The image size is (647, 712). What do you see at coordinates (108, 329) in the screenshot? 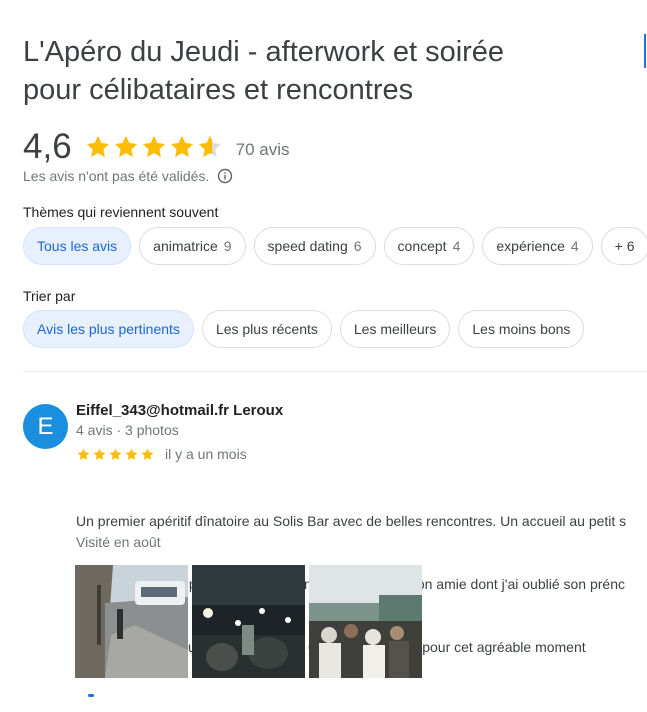
I see `sort-option: Avis les plus pertinents` at bounding box center [108, 329].